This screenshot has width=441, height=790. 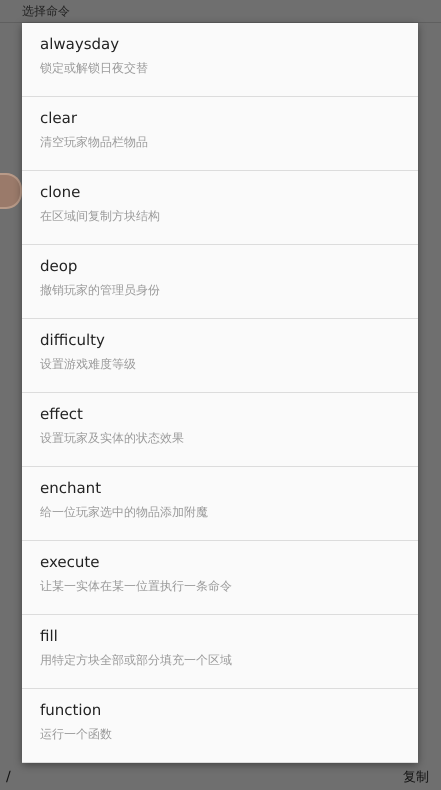 What do you see at coordinates (220, 60) in the screenshot?
I see `command-item: alwaysday 锁定或解锁日夜交替` at bounding box center [220, 60].